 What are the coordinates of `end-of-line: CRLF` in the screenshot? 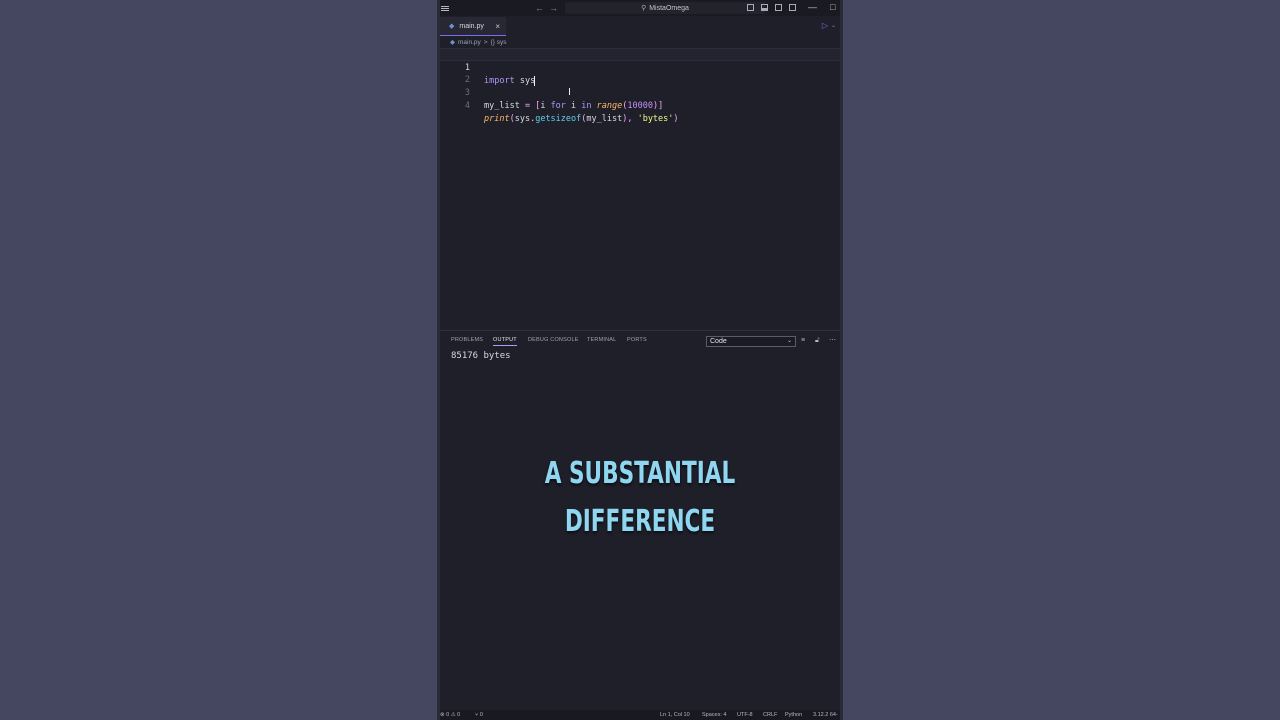 It's located at (770, 715).